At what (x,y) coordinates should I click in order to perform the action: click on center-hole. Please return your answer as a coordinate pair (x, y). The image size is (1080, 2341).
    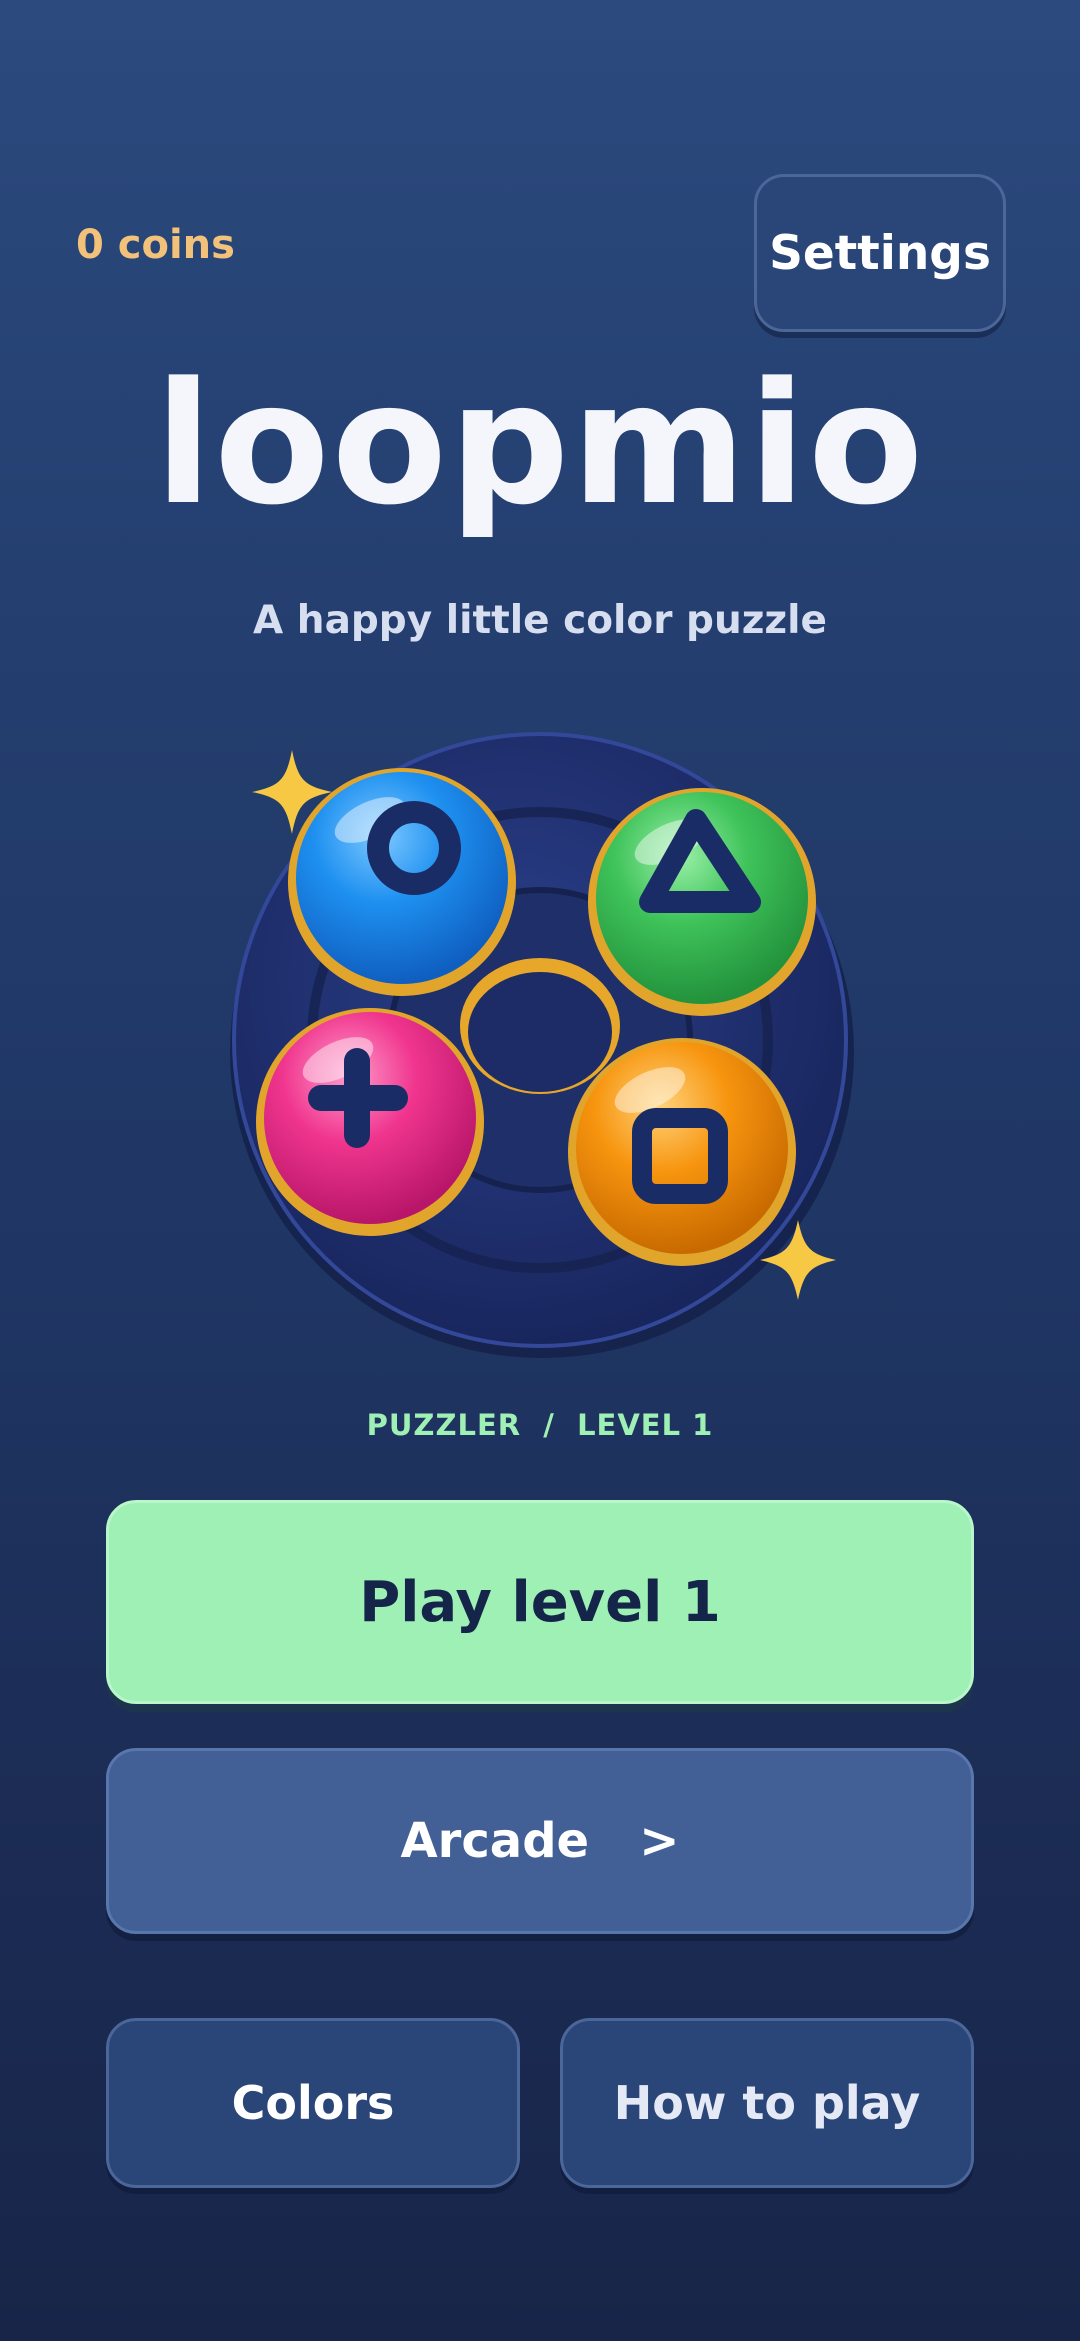
    Looking at the image, I should click on (540, 1032).